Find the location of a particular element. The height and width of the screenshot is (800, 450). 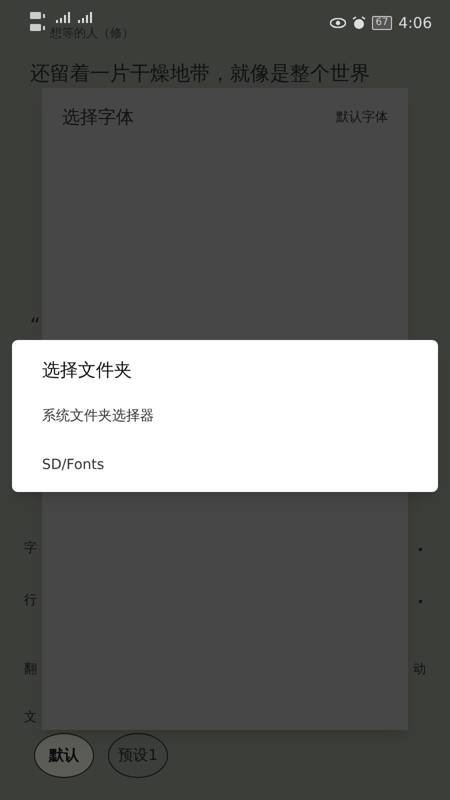

dialog-title: 选择文件夹 is located at coordinates (87, 371).